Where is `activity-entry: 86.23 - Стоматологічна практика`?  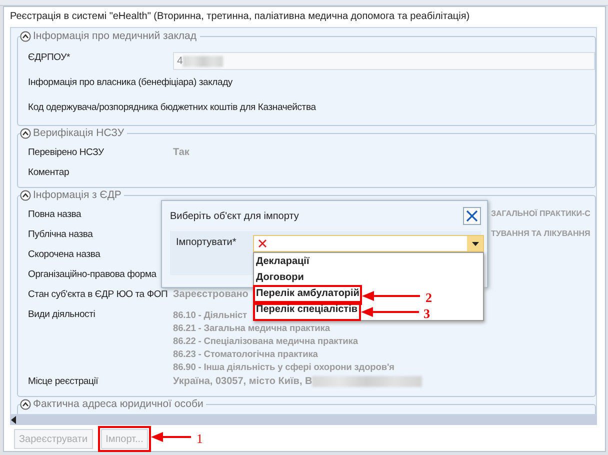 activity-entry: 86.23 - Стоматологічна практика is located at coordinates (245, 354).